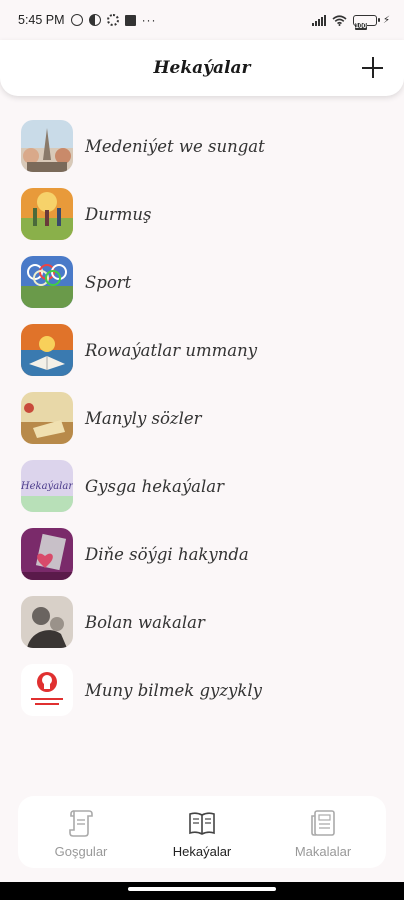  I want to click on list-item-sport: Sport, so click(202, 282).